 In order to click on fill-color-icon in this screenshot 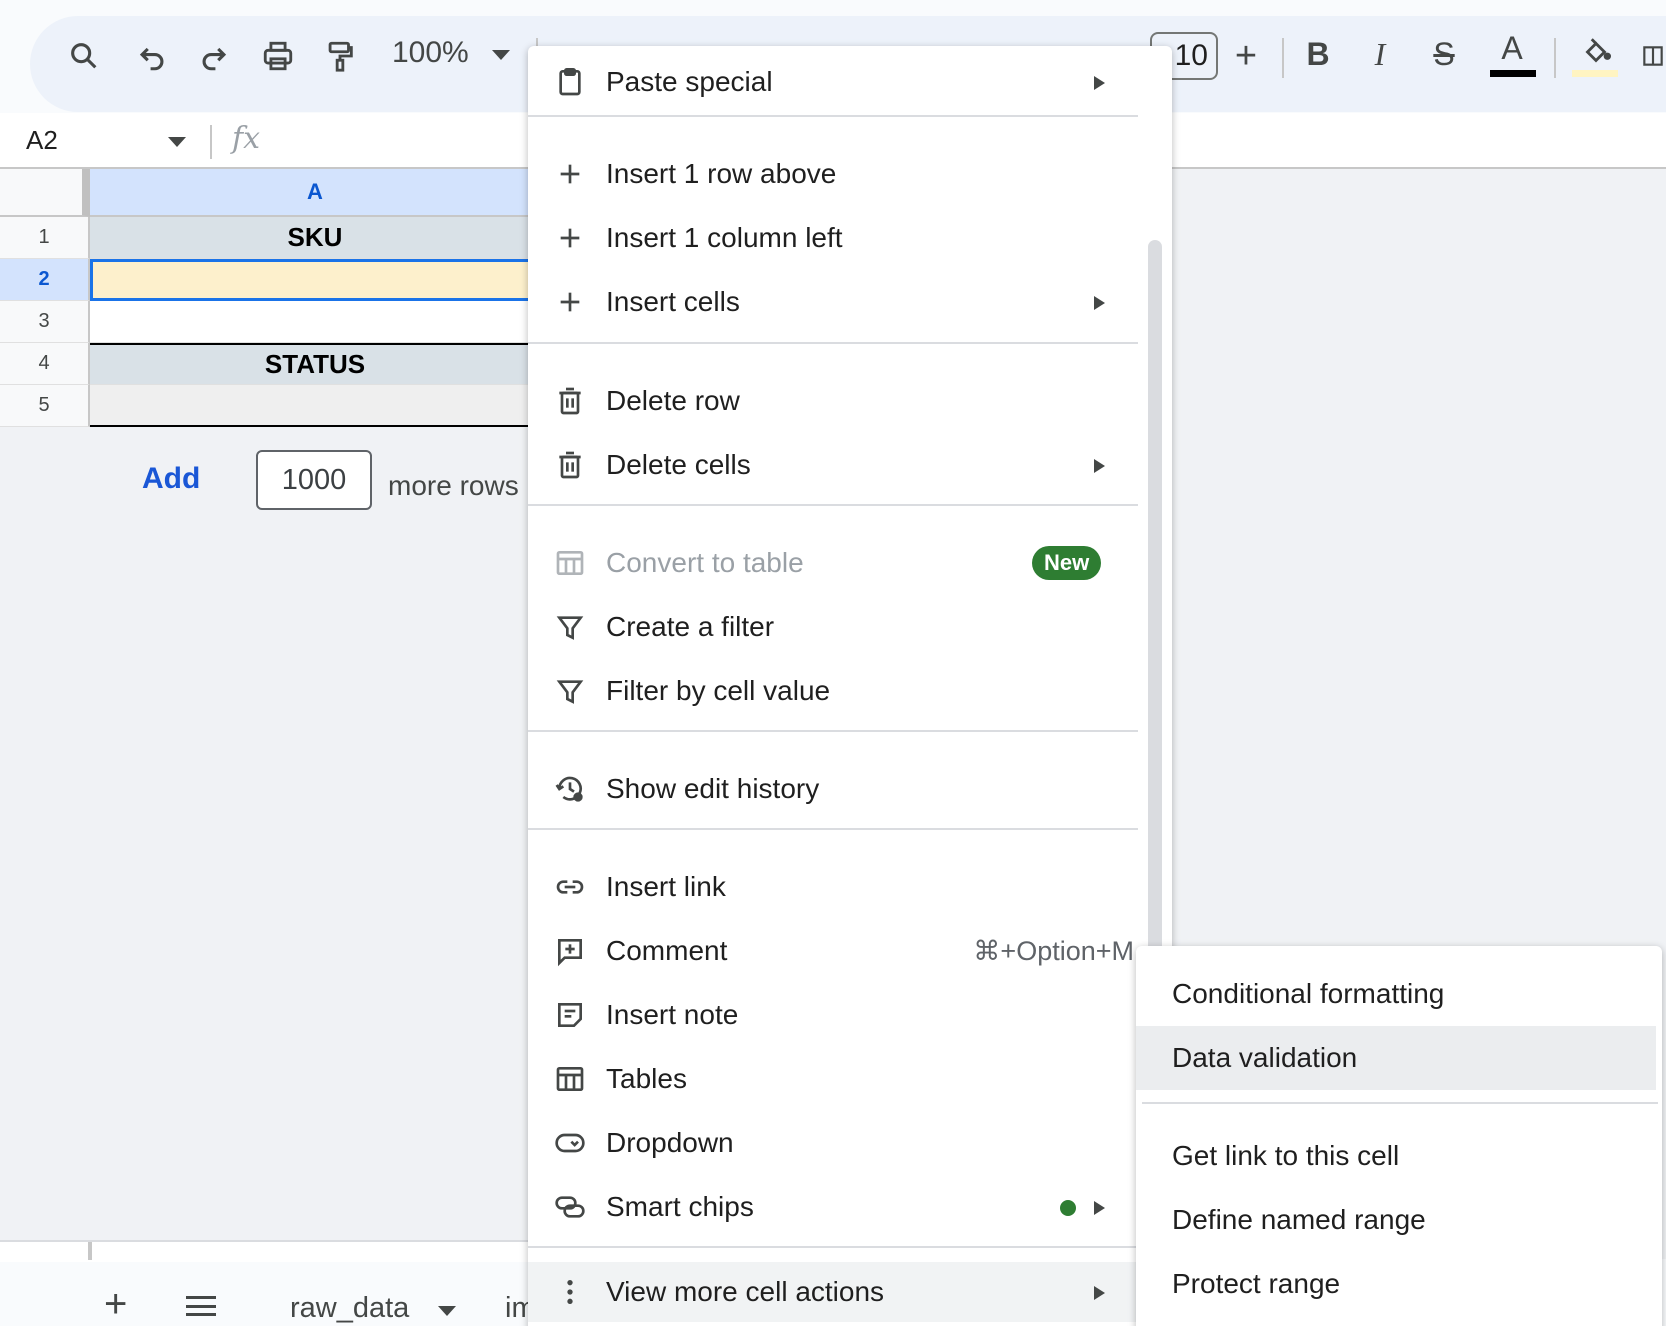, I will do `click(1596, 52)`.